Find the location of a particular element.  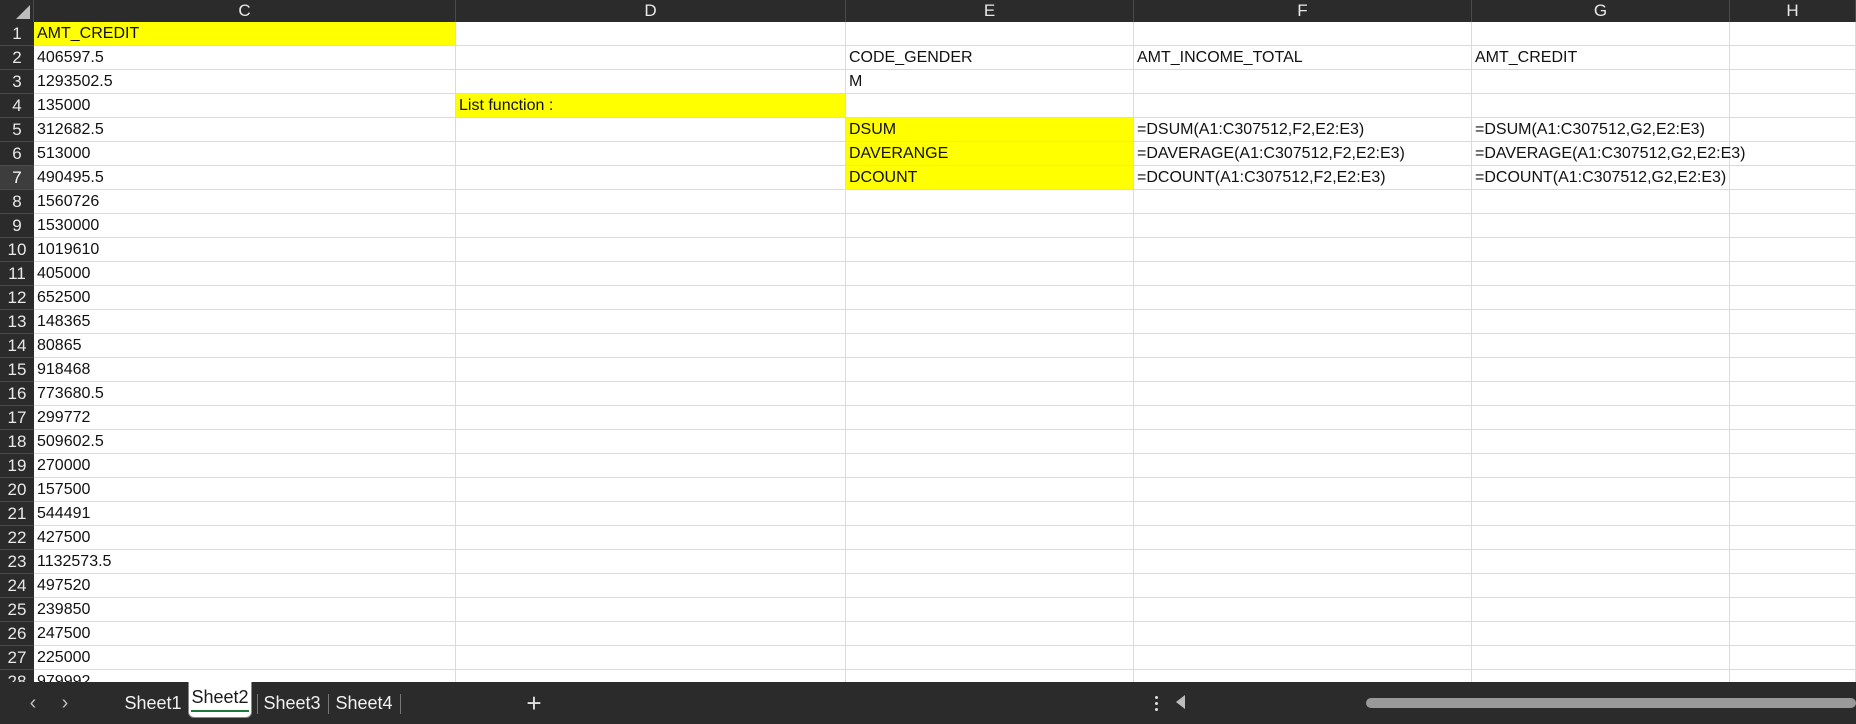

cell-f22 is located at coordinates (1303, 538).